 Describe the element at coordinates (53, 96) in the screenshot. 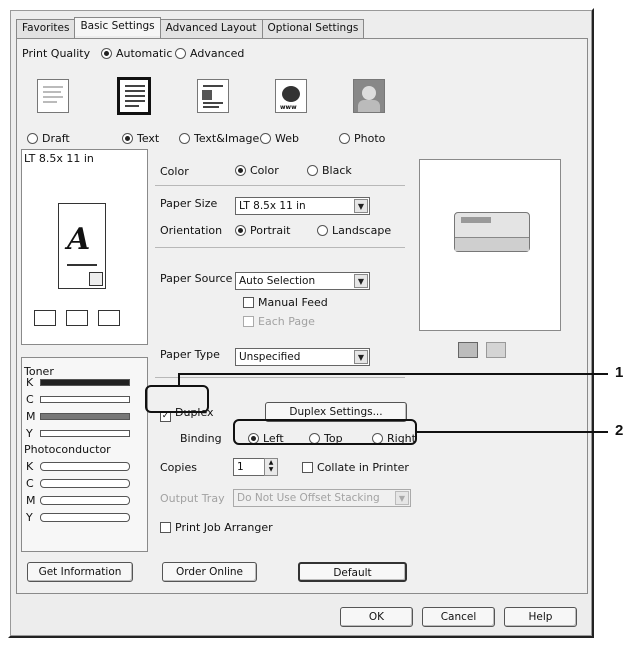

I see `draft-quality-icon` at that location.